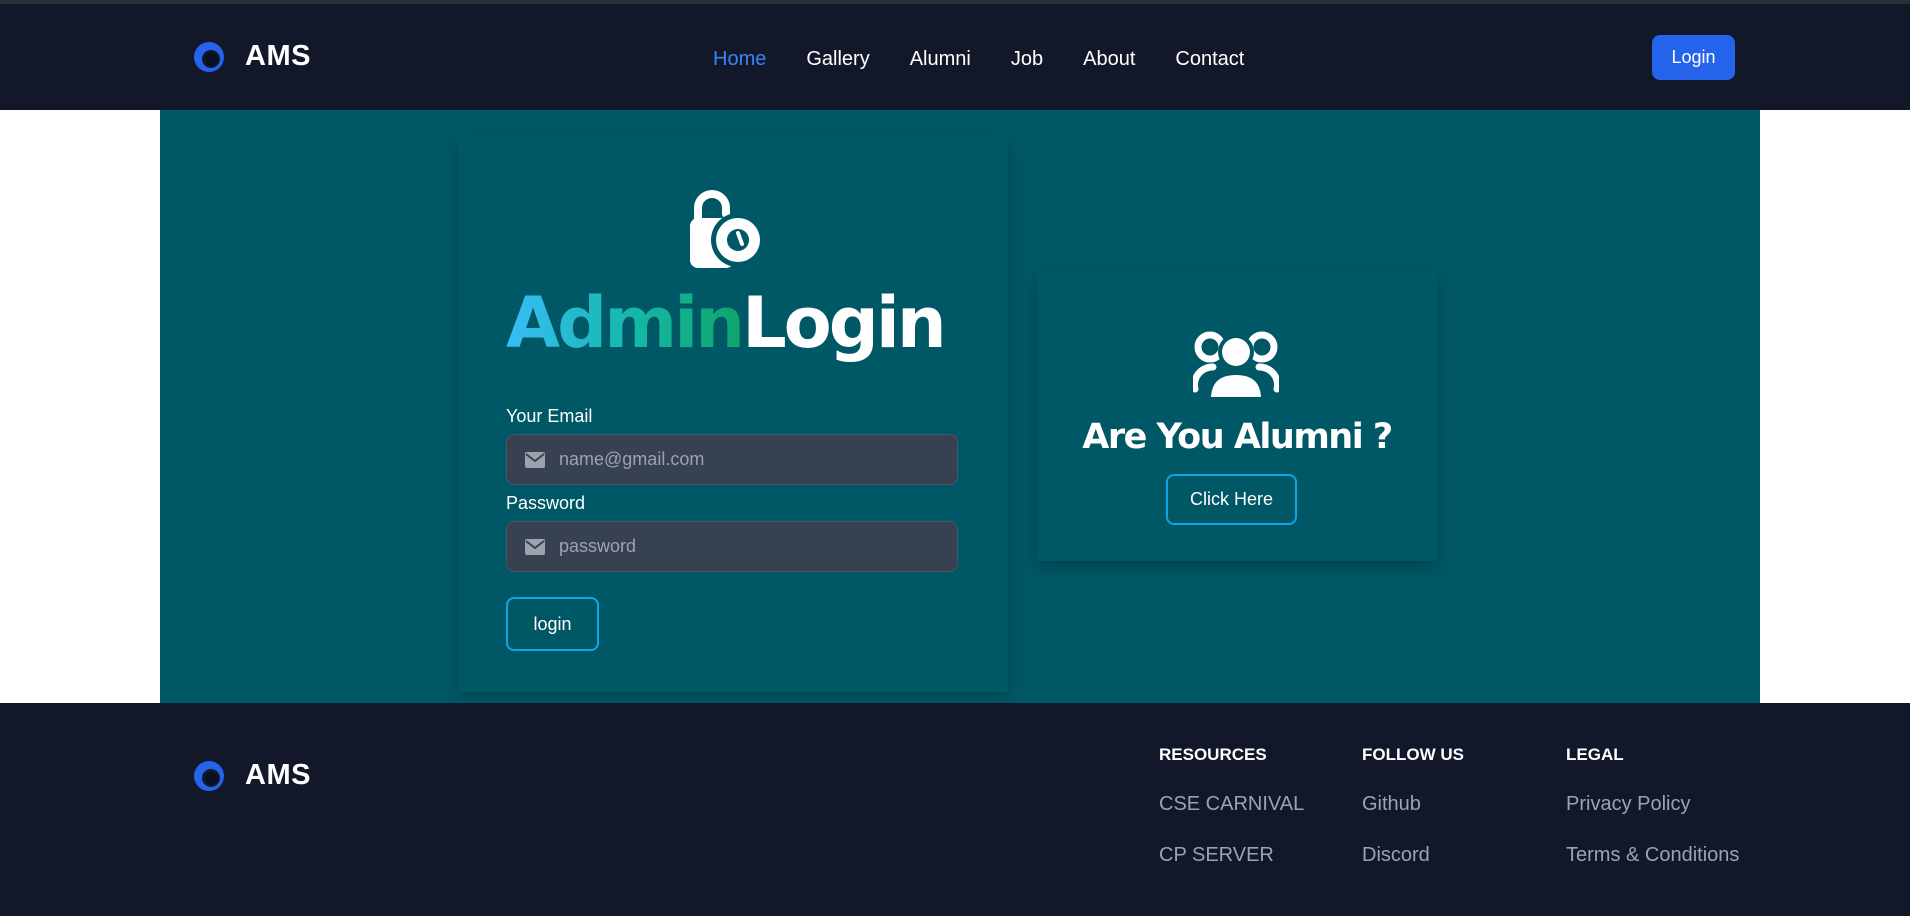  I want to click on alumni-title: Are You Alumni ?, so click(1237, 437).